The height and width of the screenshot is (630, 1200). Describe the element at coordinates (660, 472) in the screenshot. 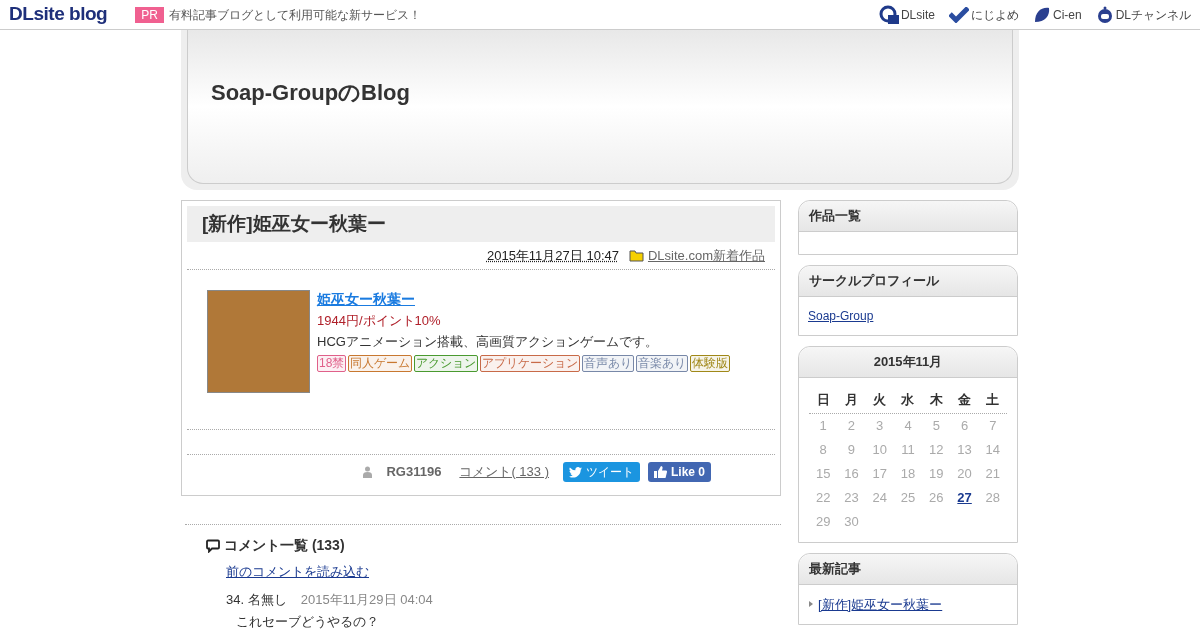

I see `thumbs-up-icon` at that location.